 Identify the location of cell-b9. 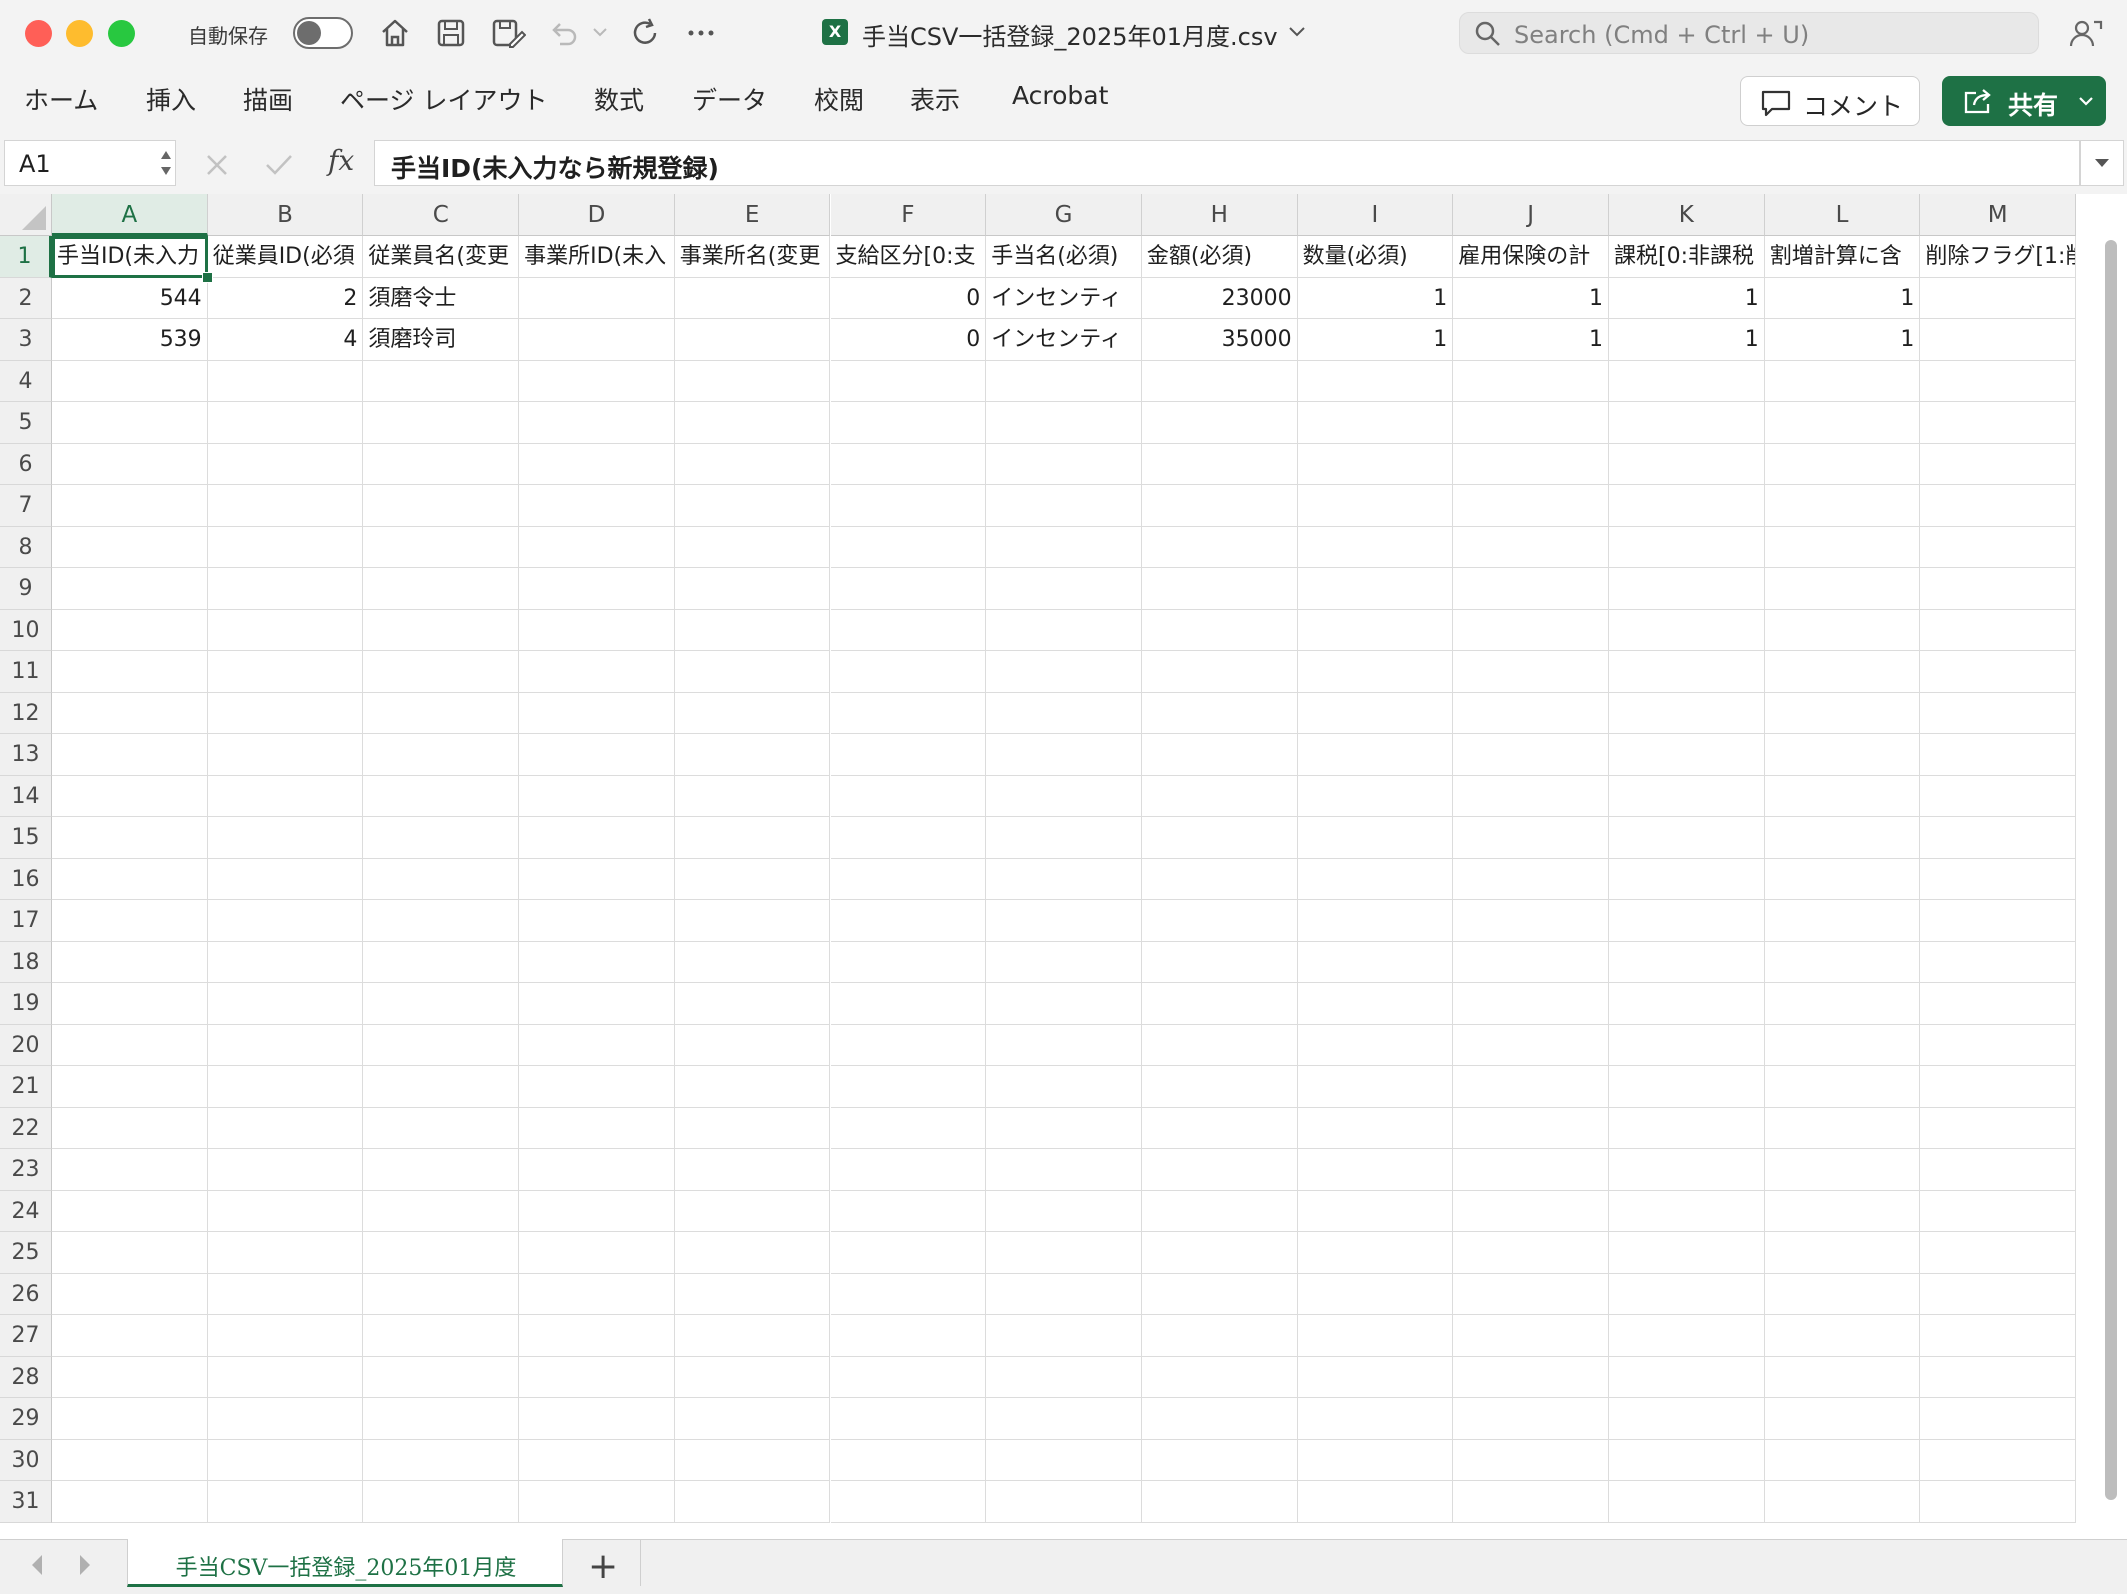
(285, 589).